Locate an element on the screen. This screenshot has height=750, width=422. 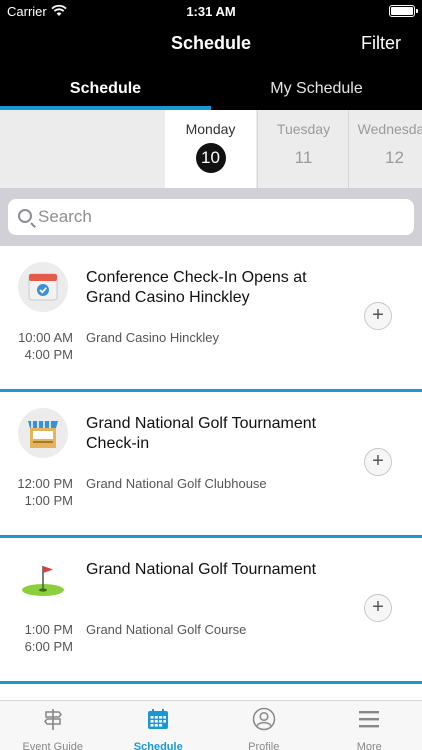
event-location: Grand National Golf Clubhouse is located at coordinates (176, 483).